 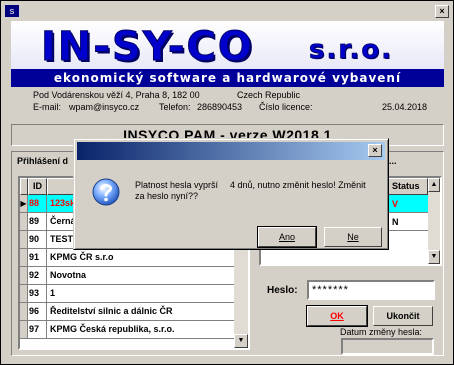 I want to click on license-label: Číslo licence:, so click(x=286, y=107).